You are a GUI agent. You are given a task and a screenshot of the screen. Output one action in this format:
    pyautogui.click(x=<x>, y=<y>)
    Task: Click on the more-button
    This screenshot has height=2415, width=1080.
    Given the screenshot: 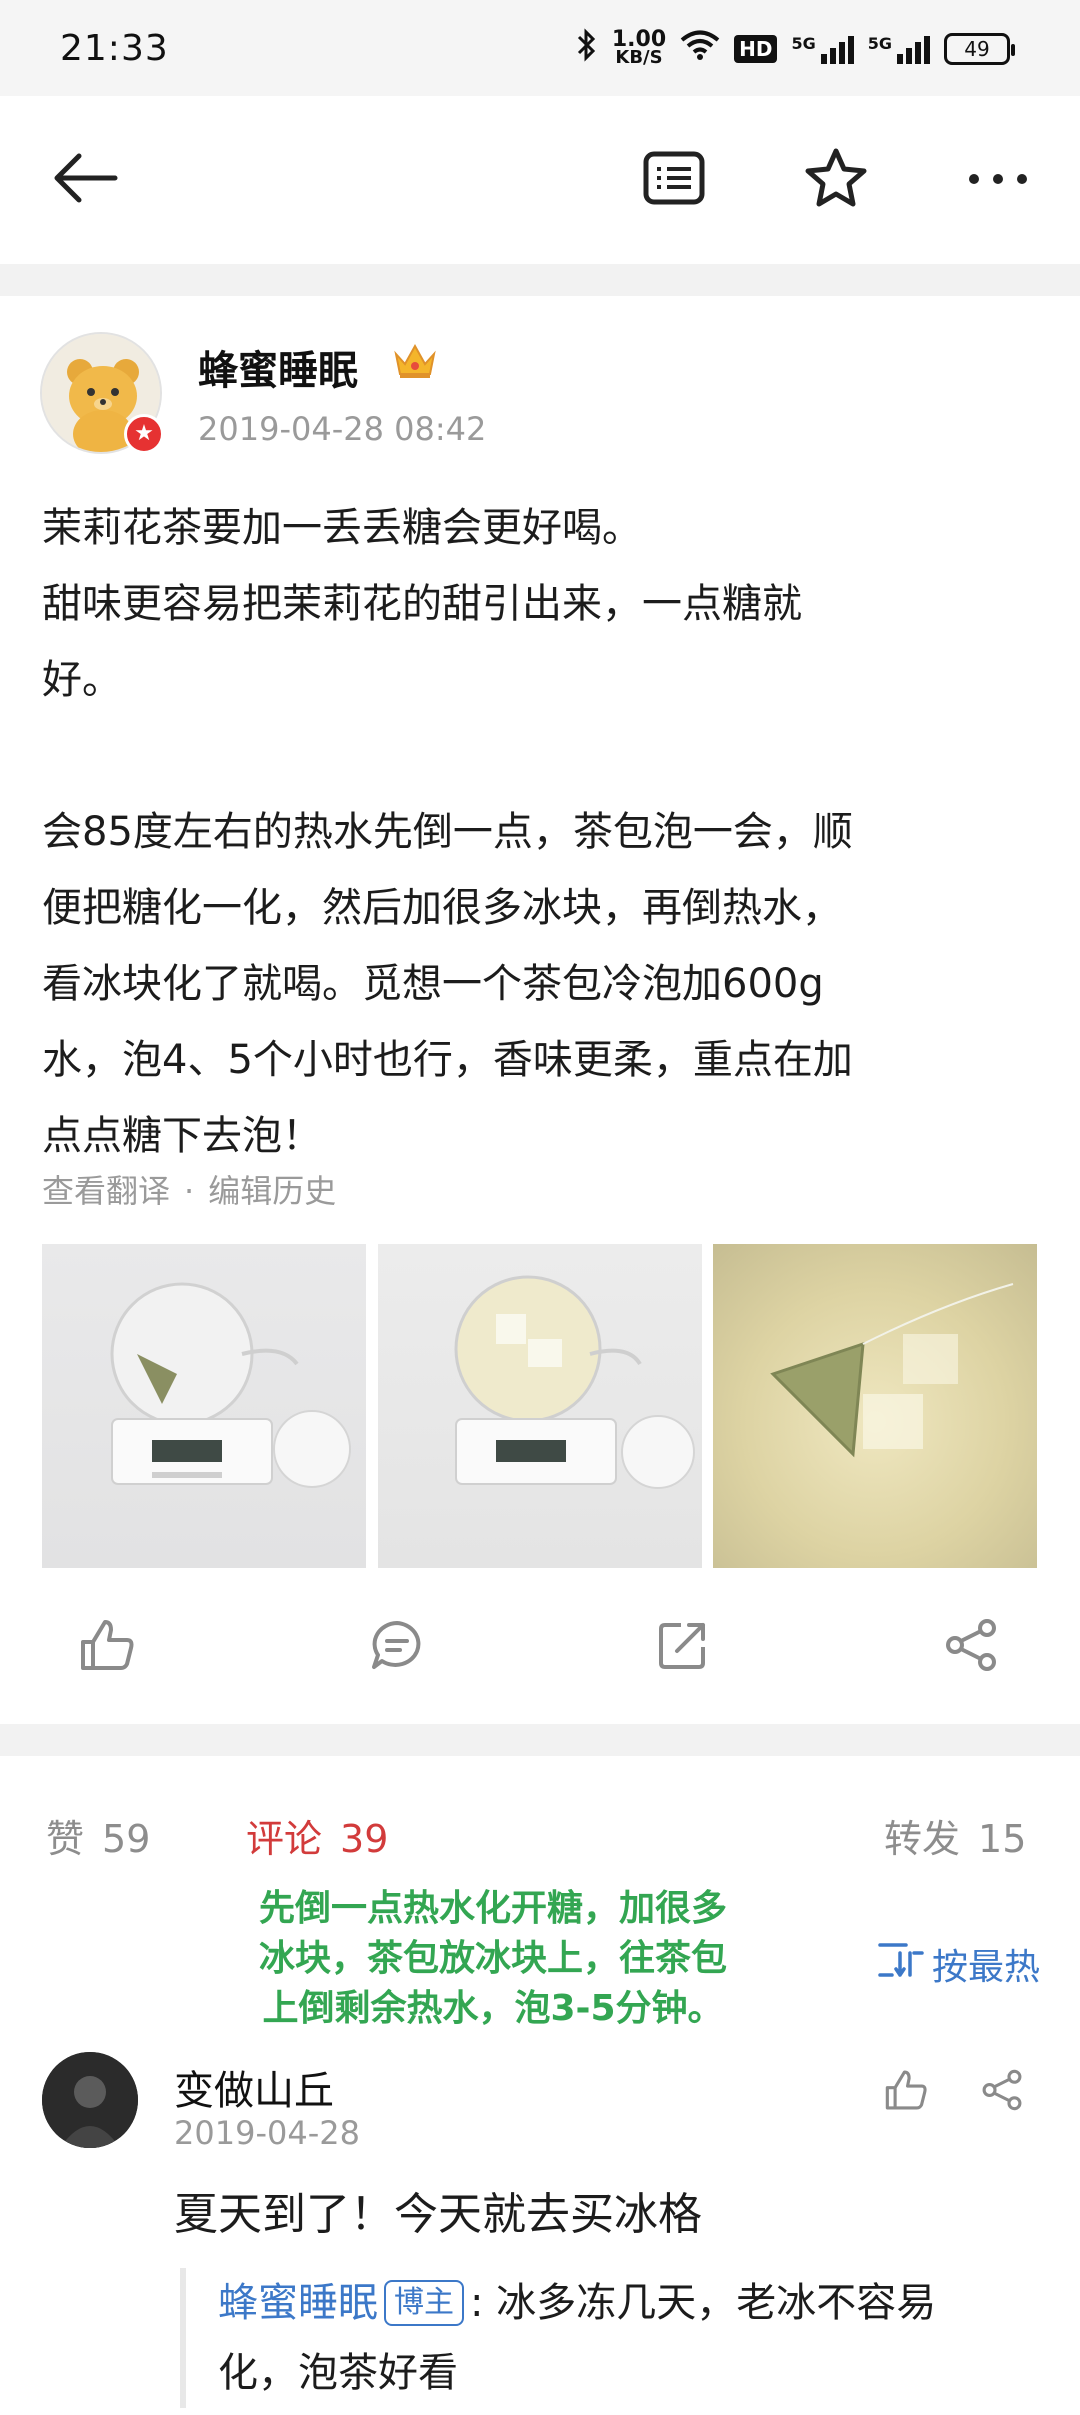 What is the action you would take?
    pyautogui.click(x=998, y=180)
    